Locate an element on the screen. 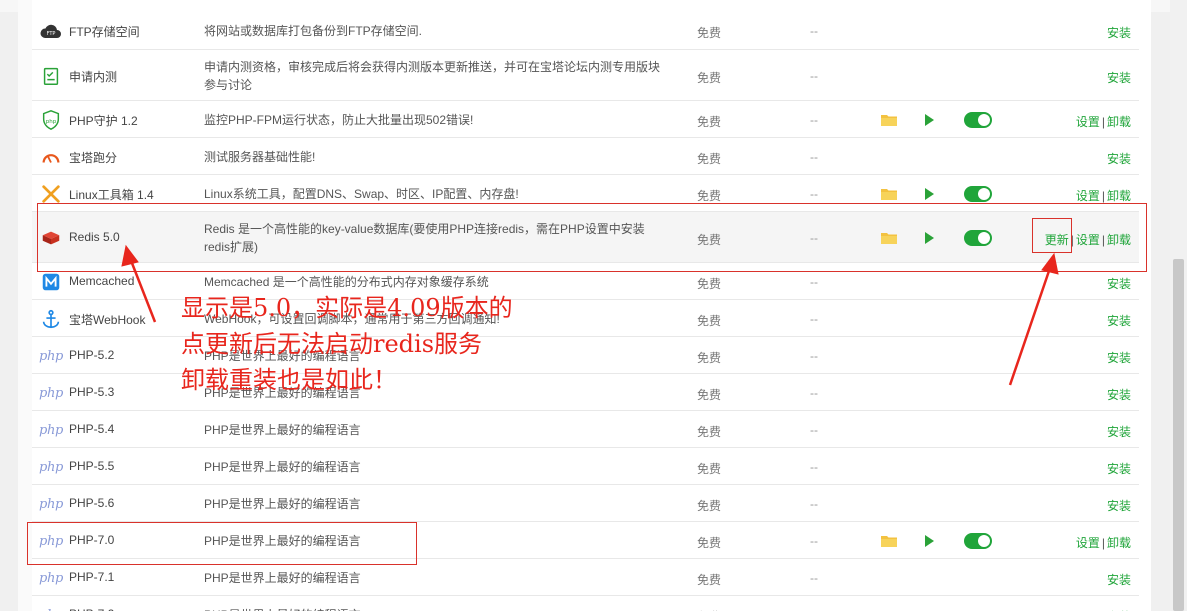  redis-row-highlight-box is located at coordinates (592, 237).